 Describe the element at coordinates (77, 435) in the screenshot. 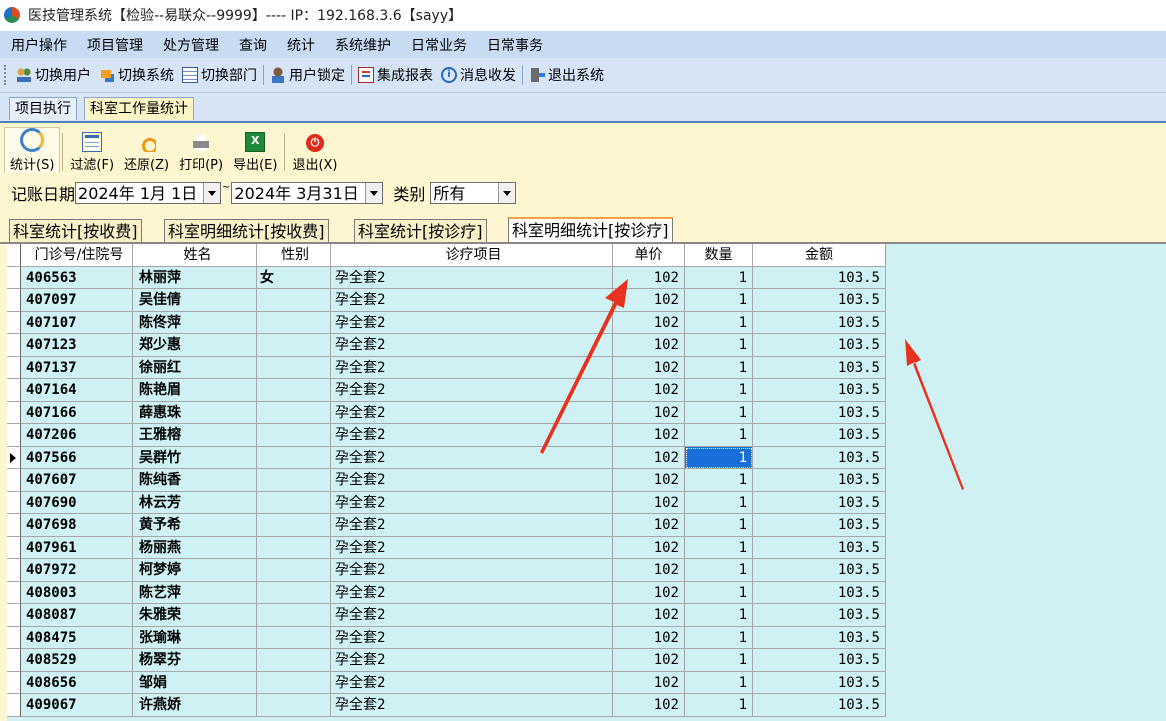

I see `cell-patient-id: 407206` at that location.